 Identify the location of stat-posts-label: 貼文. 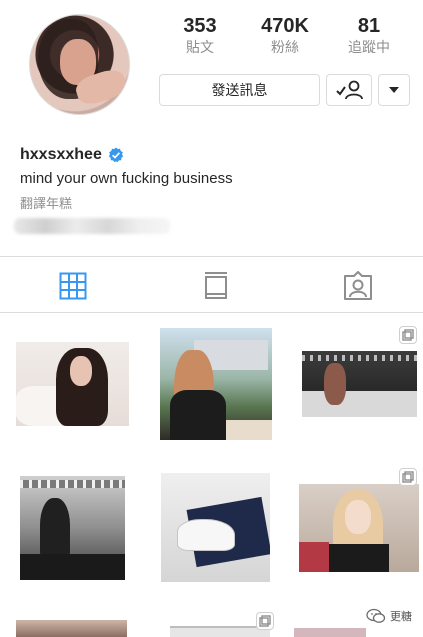
(200, 48).